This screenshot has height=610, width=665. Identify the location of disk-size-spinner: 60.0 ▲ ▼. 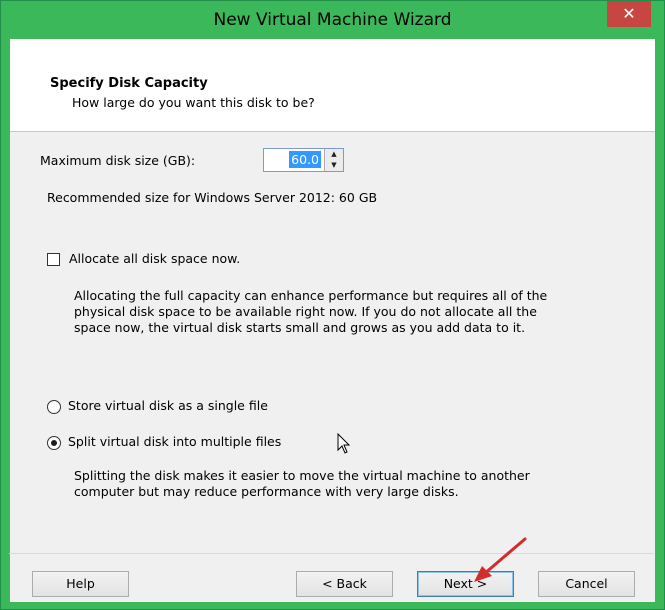
(303, 160).